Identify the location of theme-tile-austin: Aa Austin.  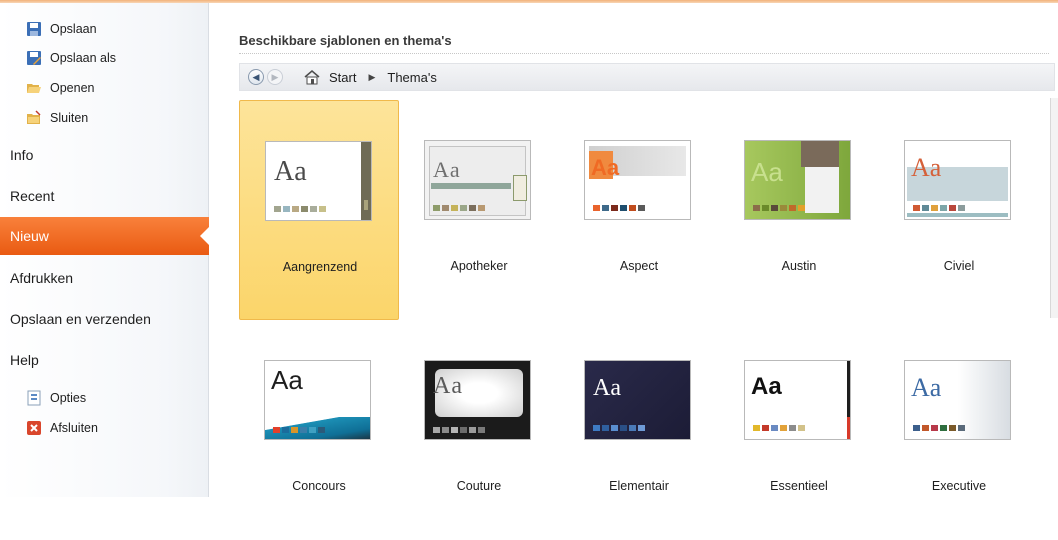
(799, 210).